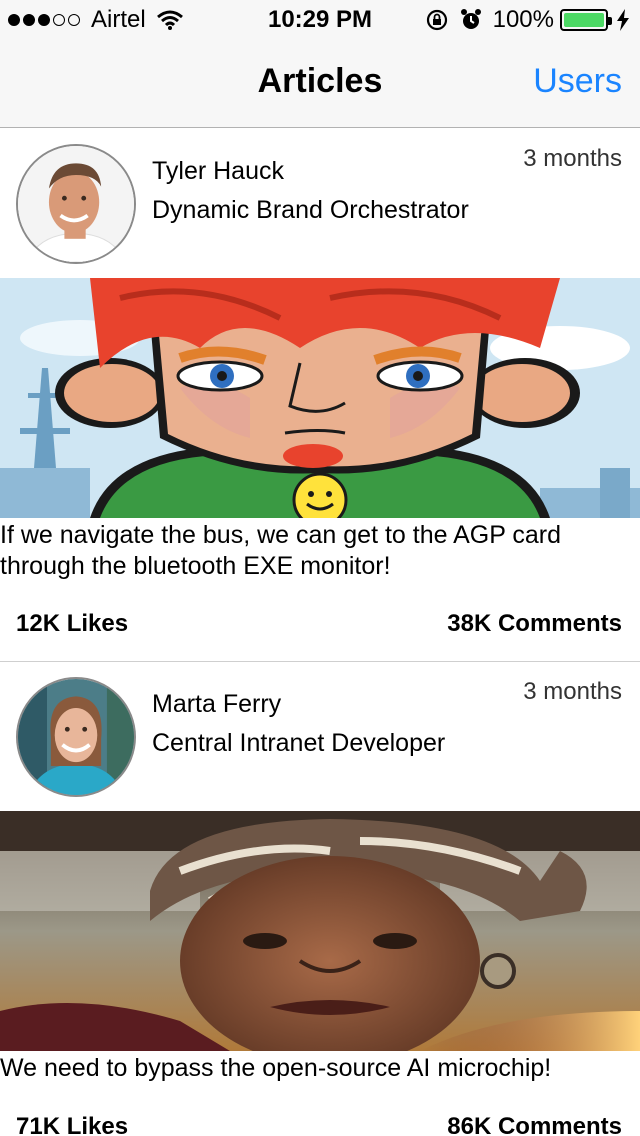  What do you see at coordinates (610, 21) in the screenshot?
I see `battery-cap` at bounding box center [610, 21].